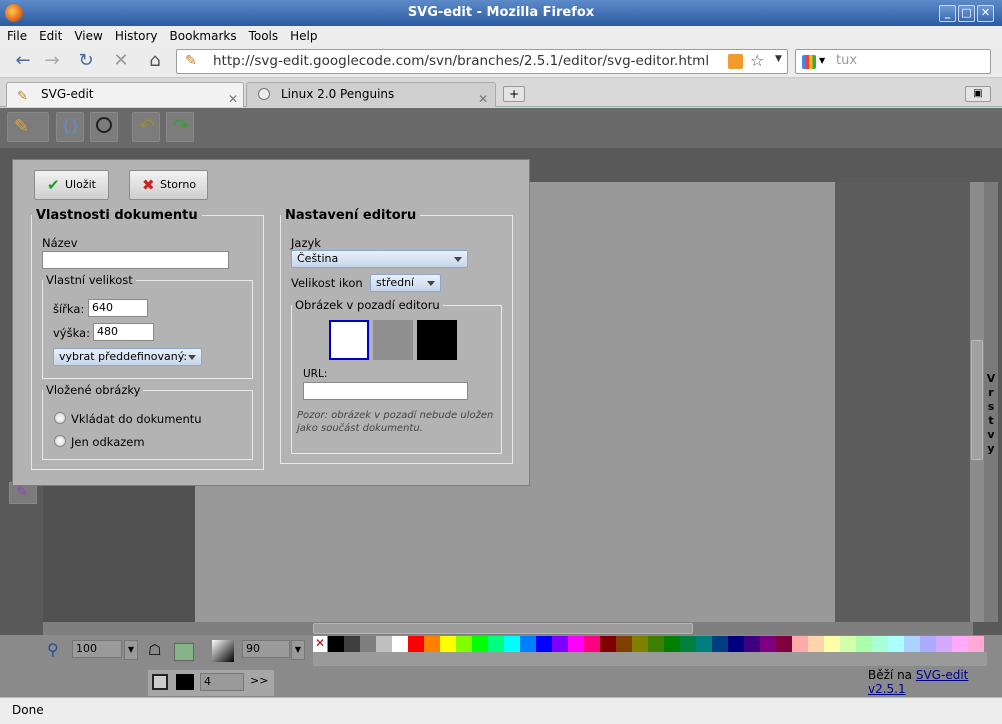  I want to click on reload-icon: ↻, so click(86, 62).